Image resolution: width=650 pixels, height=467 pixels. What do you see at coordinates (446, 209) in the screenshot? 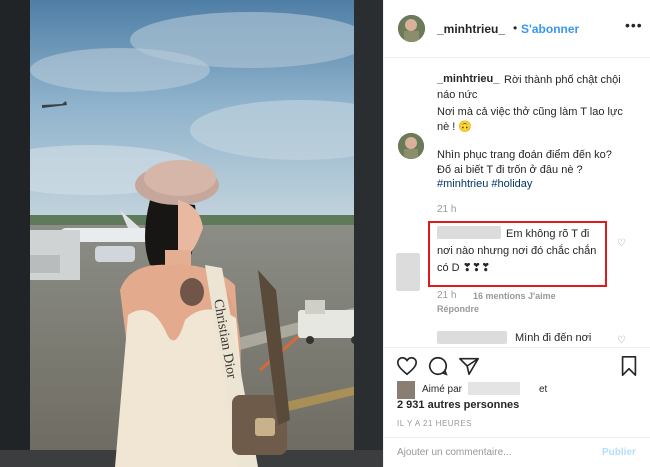
I see `caption-time: 21 h` at bounding box center [446, 209].